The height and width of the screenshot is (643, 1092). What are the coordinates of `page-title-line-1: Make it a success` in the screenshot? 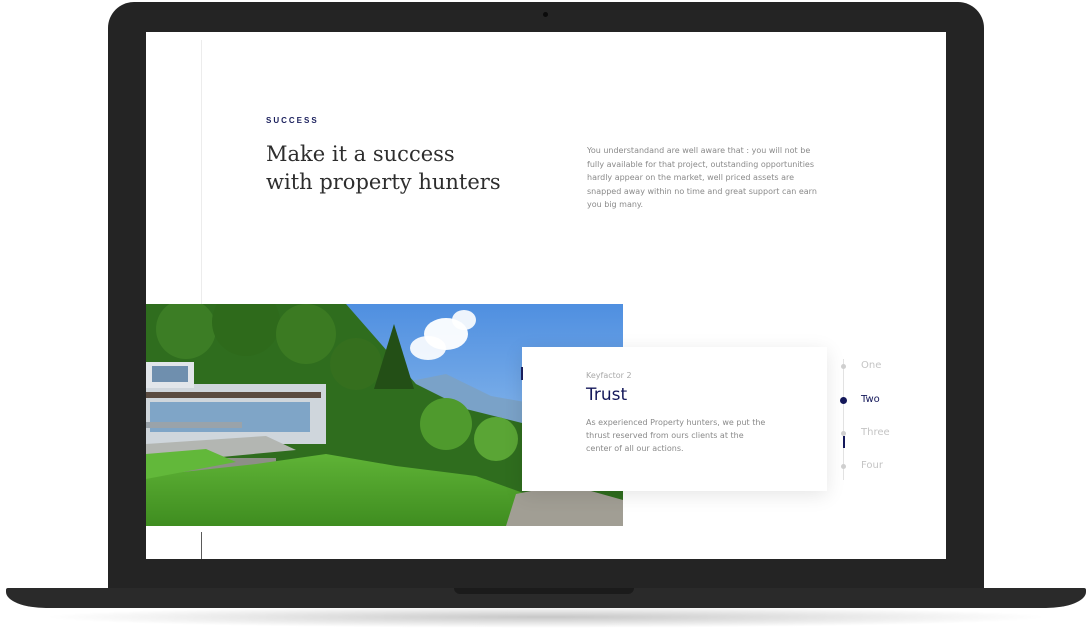 It's located at (360, 154).